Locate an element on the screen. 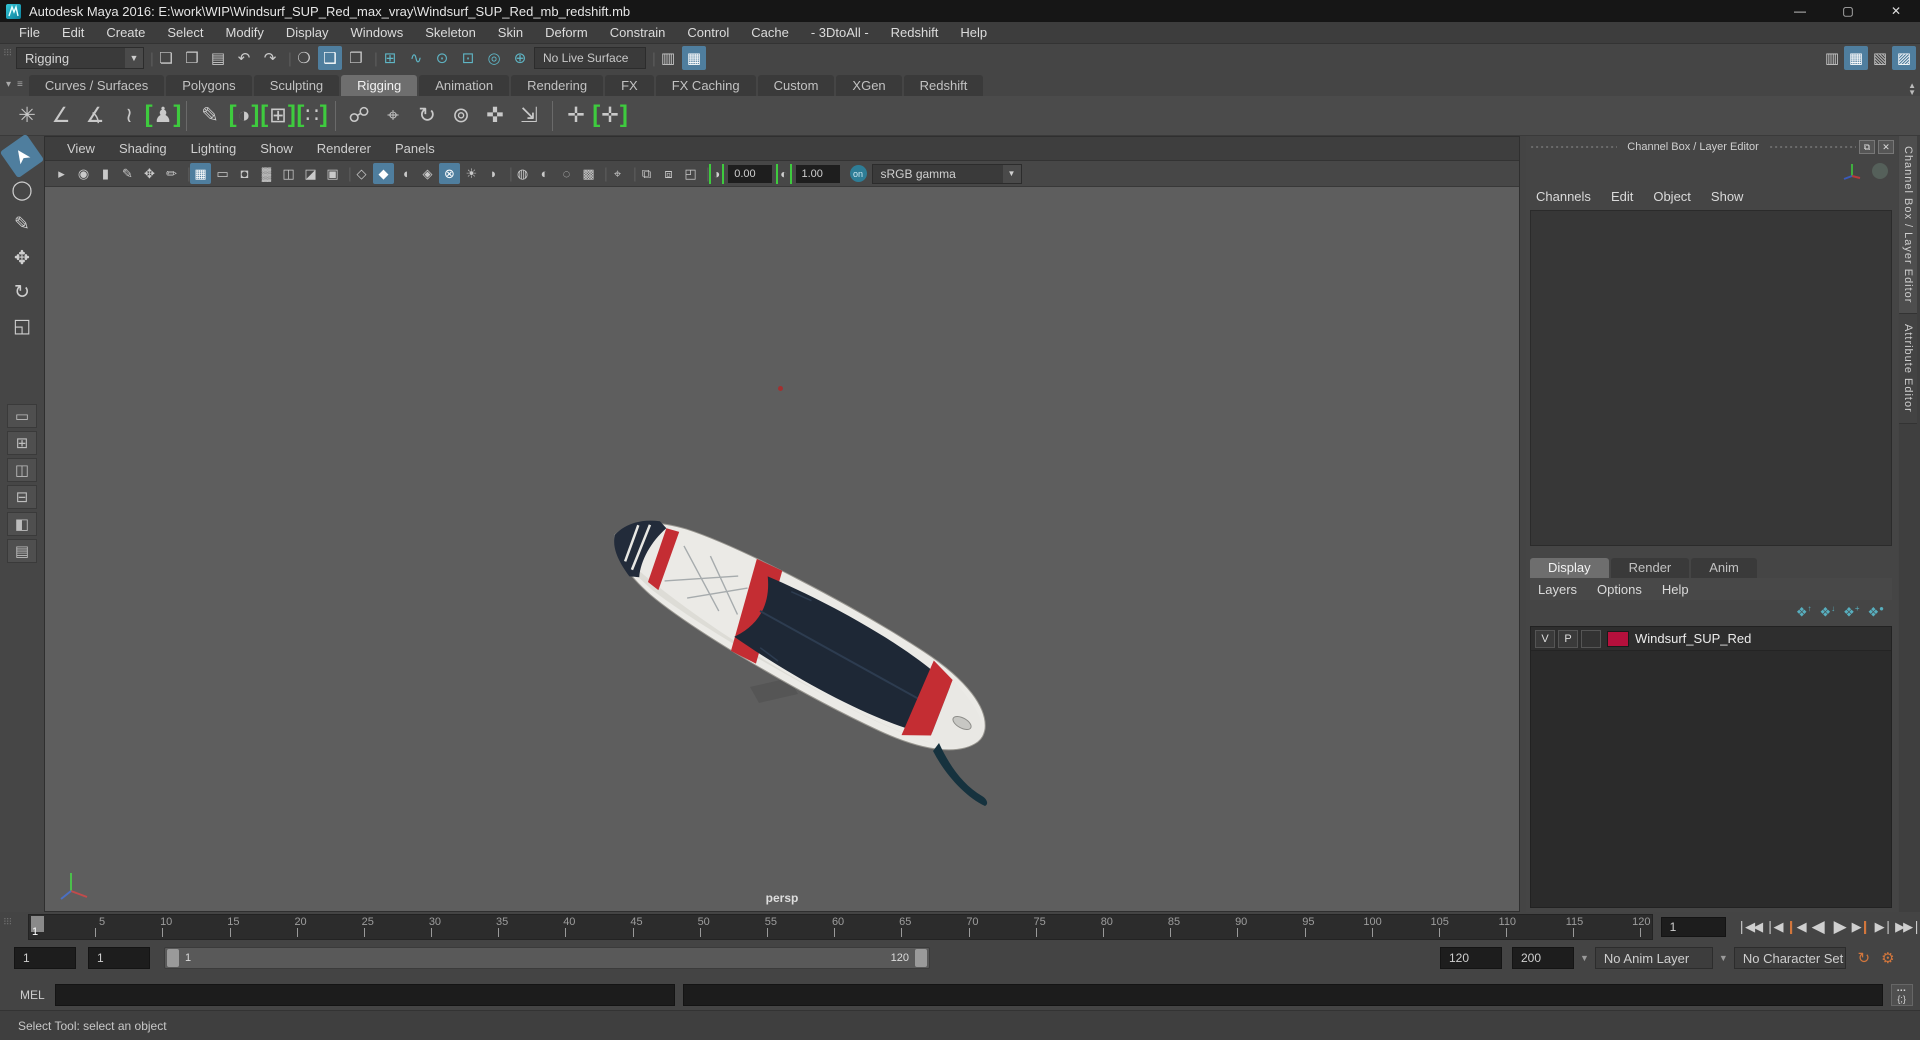  restore-panel-icon: ⧉ is located at coordinates (1867, 147).